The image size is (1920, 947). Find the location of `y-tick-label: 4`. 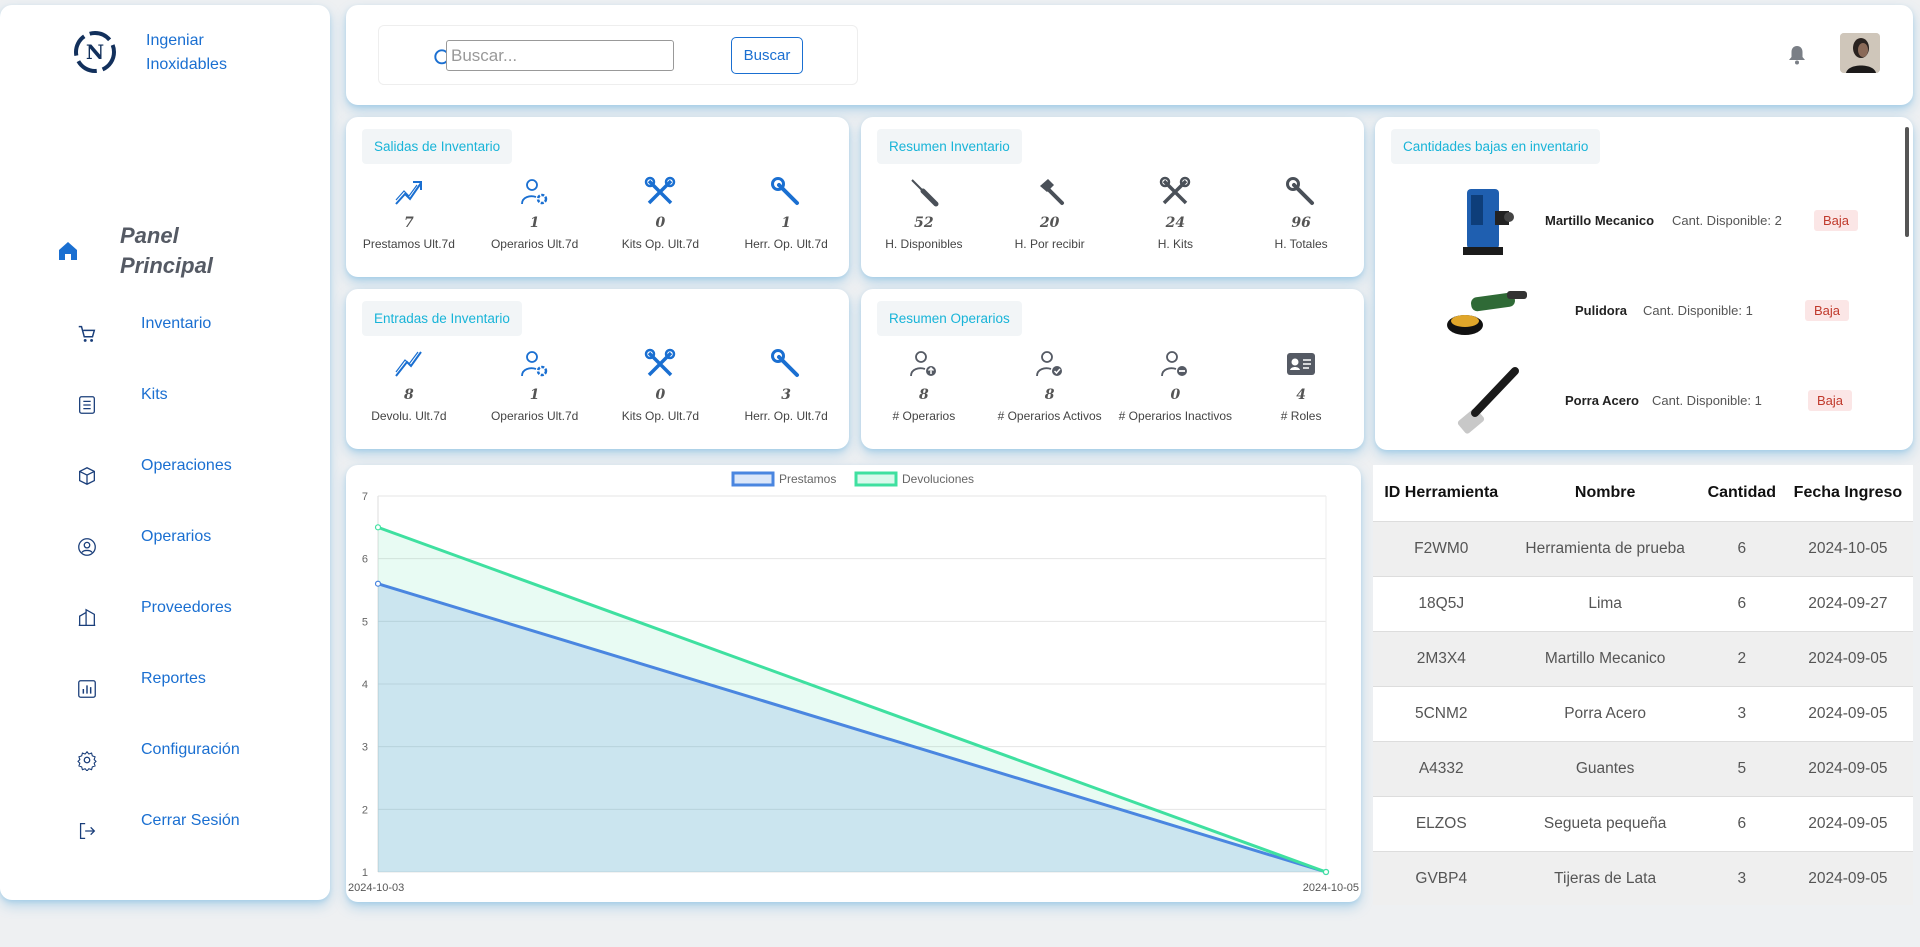

y-tick-label: 4 is located at coordinates (365, 685).